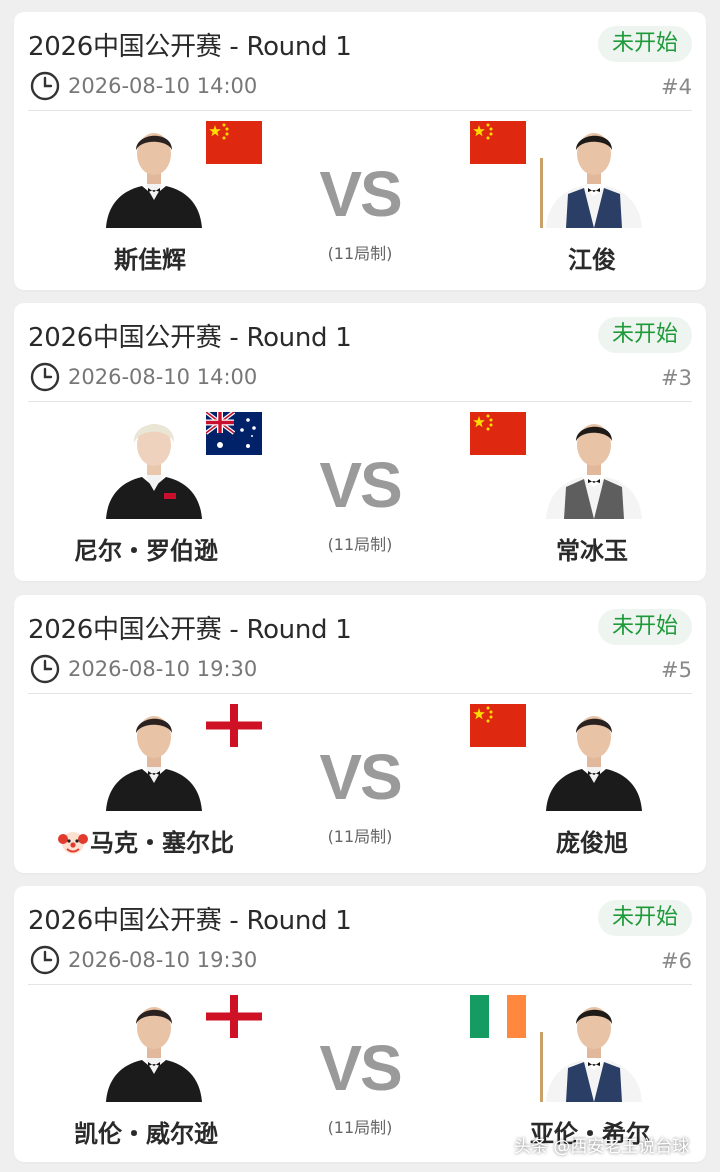  Describe the element at coordinates (676, 87) in the screenshot. I see `match-number: #4` at that location.